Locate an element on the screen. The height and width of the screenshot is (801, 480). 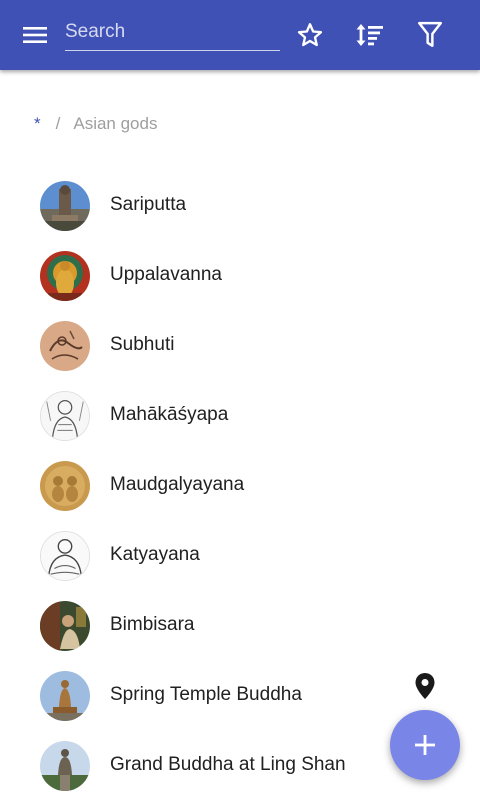
item-label: Spring Temple Buddha is located at coordinates (206, 694).